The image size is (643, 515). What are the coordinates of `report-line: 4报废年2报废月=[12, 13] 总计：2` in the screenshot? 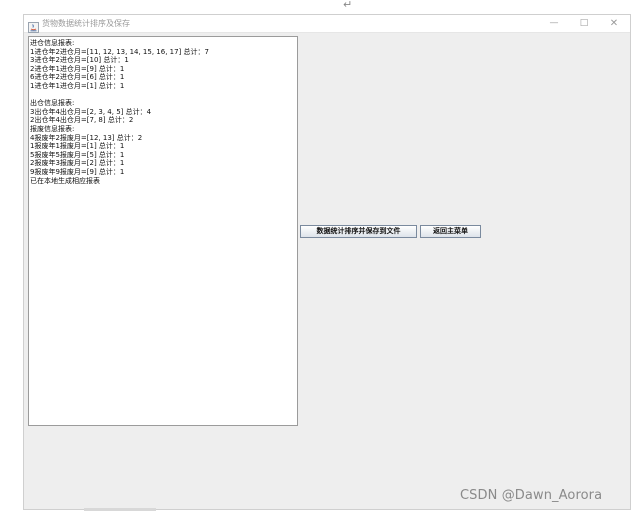 It's located at (86, 137).